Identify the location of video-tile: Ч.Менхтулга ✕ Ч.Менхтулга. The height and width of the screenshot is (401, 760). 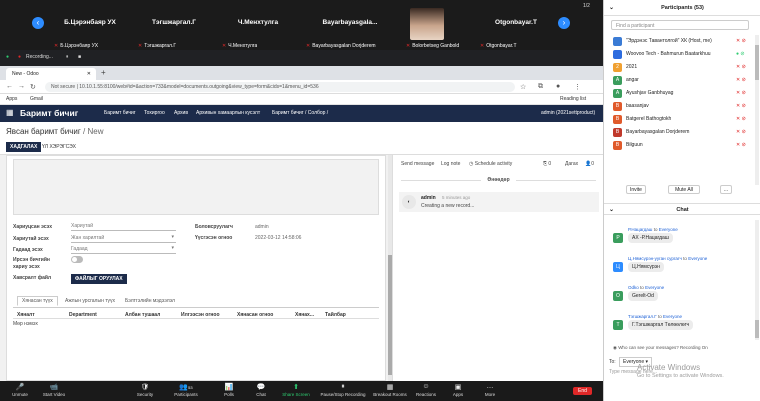
(258, 25).